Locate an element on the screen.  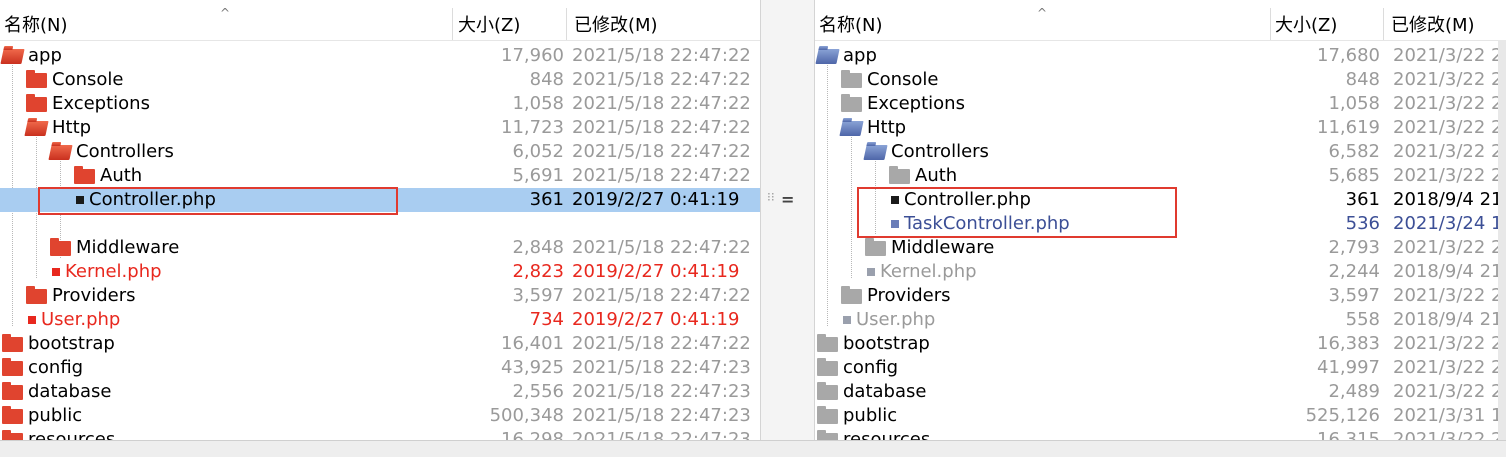
row-size: 6,052 is located at coordinates (538, 151).